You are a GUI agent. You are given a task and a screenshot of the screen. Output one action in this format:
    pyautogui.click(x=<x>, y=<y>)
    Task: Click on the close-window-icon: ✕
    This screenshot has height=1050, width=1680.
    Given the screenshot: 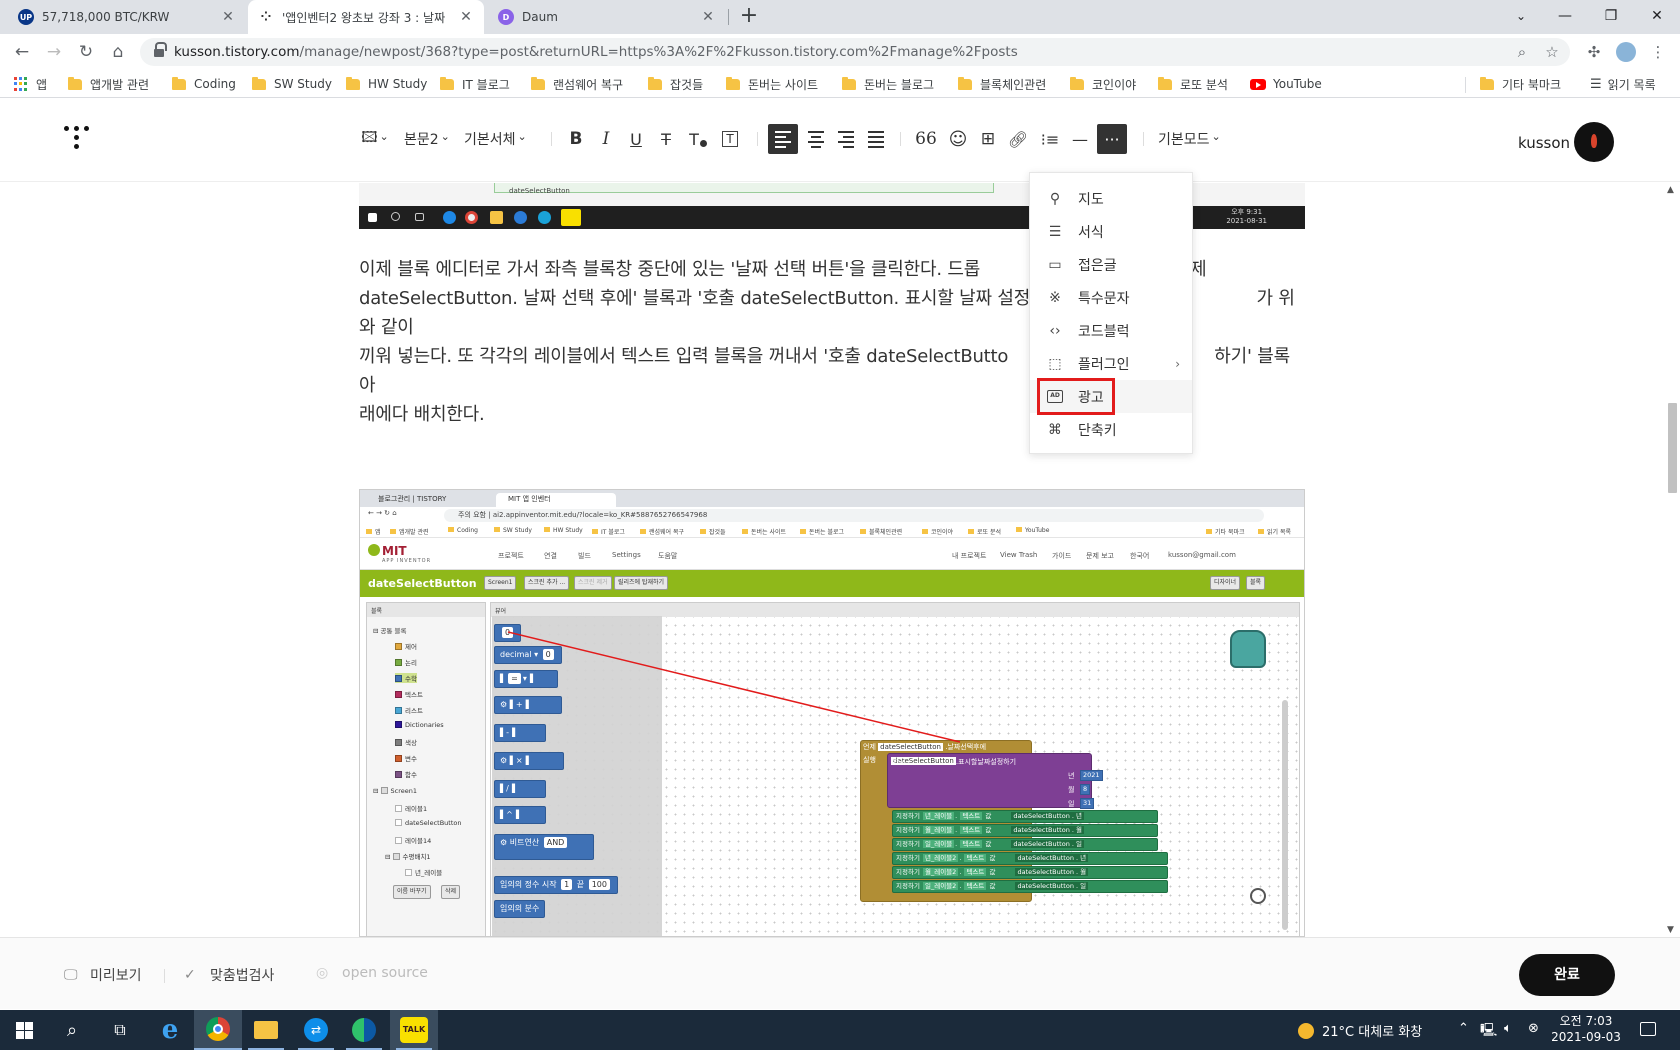 What is the action you would take?
    pyautogui.click(x=1657, y=17)
    